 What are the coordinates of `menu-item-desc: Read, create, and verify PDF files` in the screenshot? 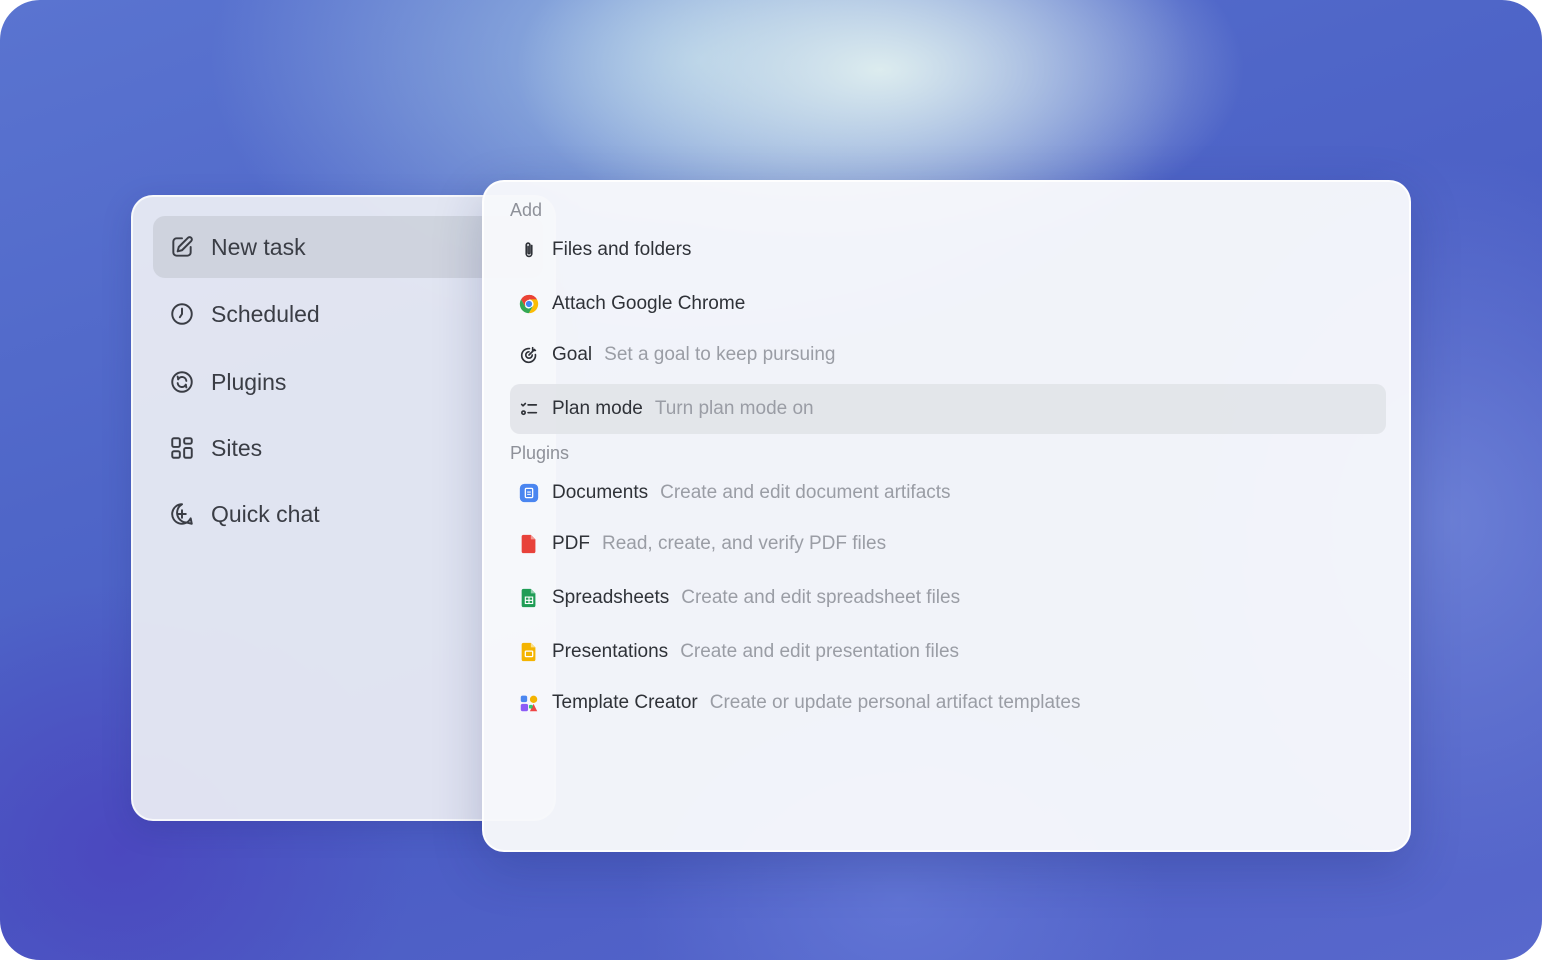 It's located at (744, 543).